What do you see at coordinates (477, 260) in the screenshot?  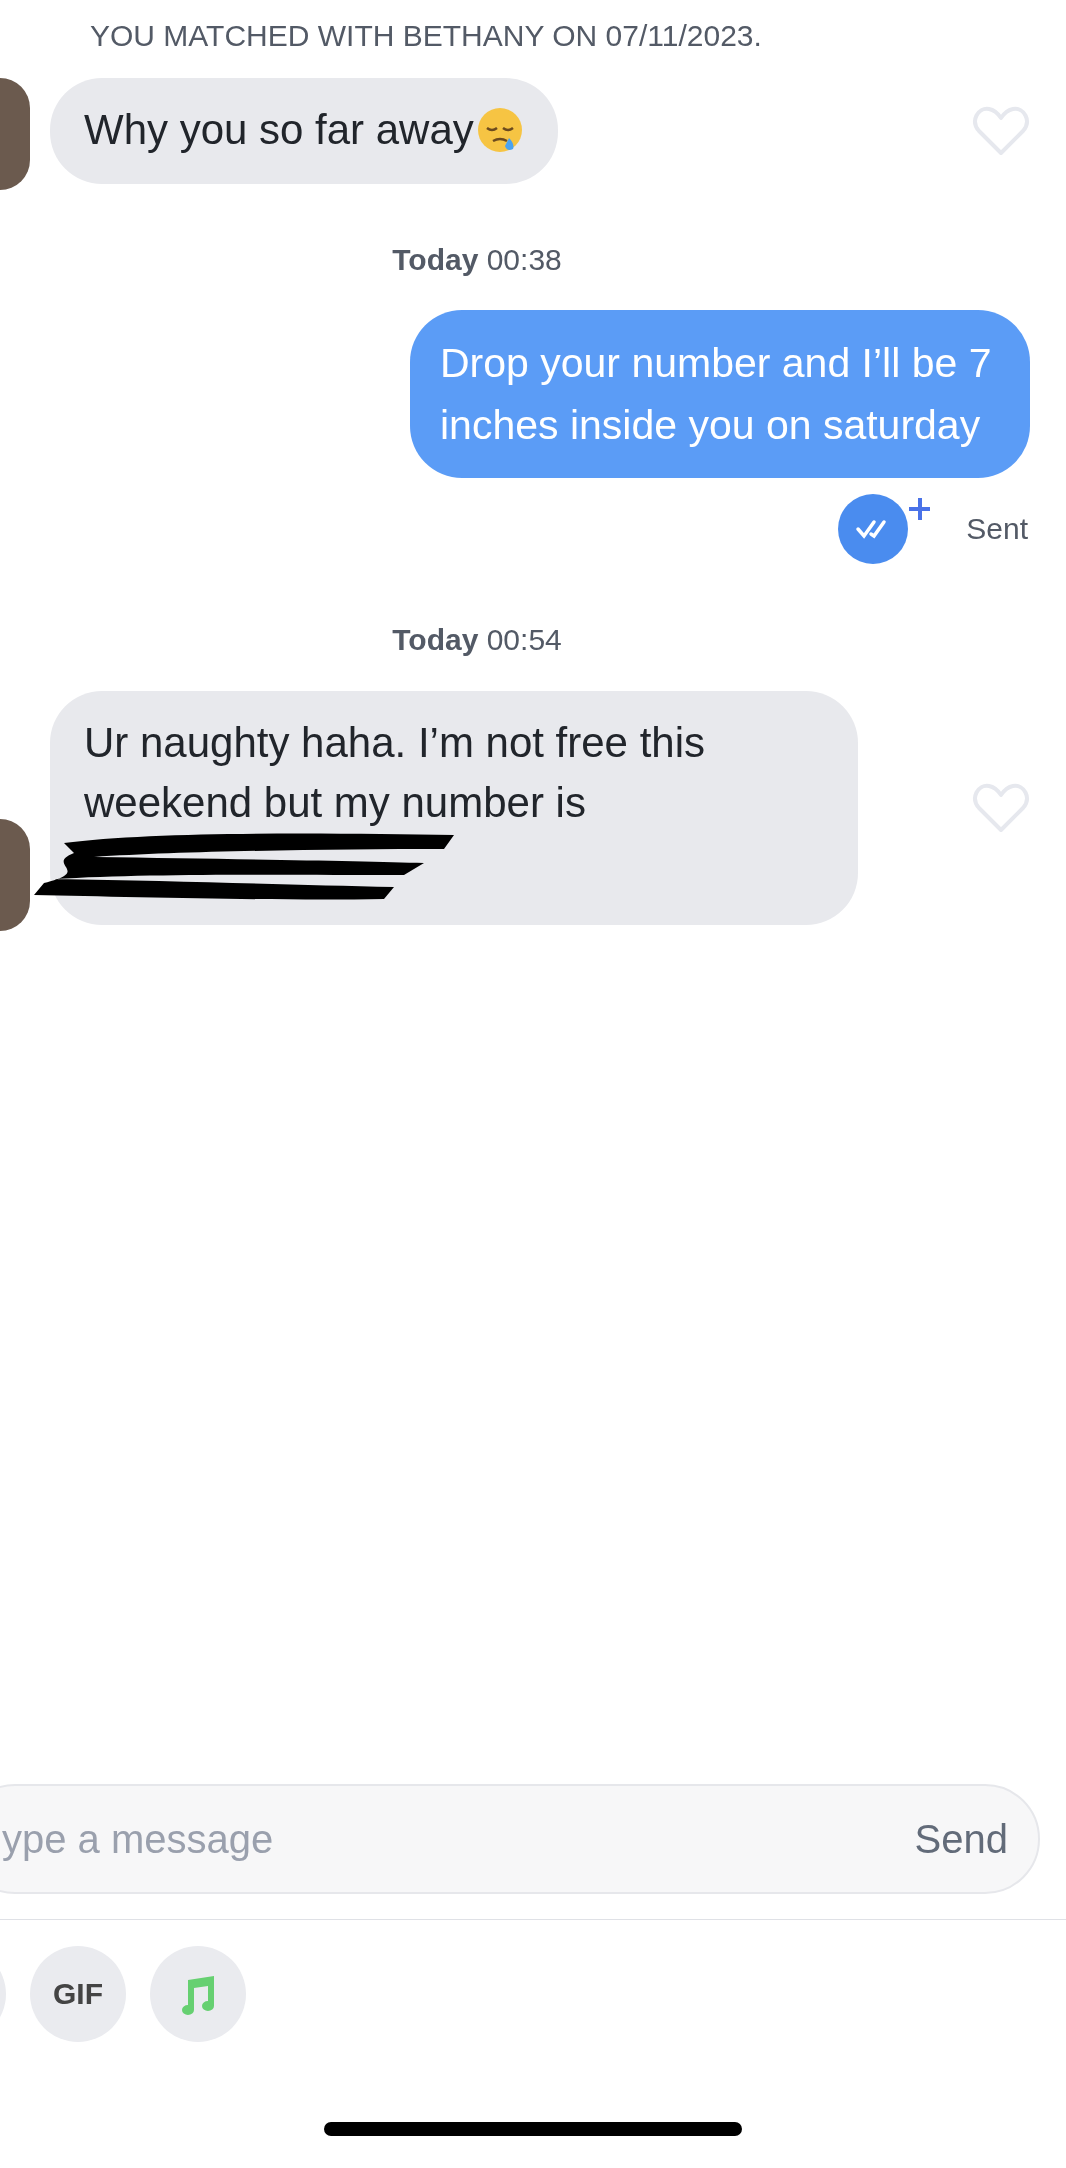 I see `timestamp: Today 00:38` at bounding box center [477, 260].